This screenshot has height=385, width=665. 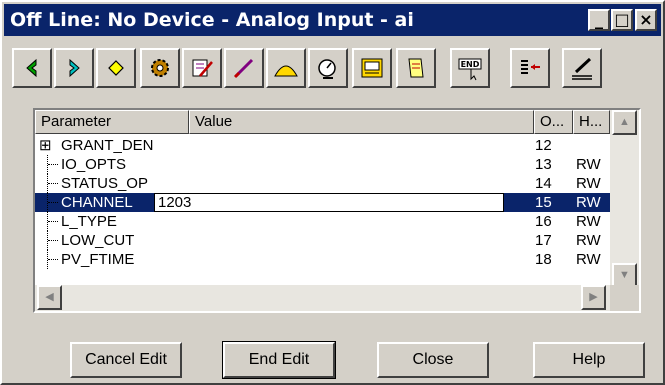 I want to click on header-parameter: Parameter, so click(x=112, y=122).